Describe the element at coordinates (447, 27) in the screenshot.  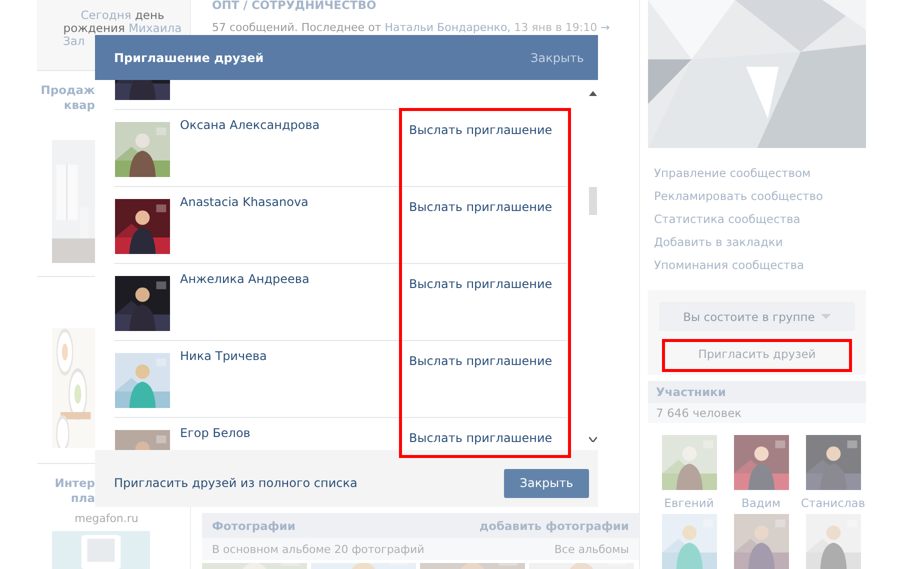
I see `author-link: Натальи Бондаренко,` at that location.